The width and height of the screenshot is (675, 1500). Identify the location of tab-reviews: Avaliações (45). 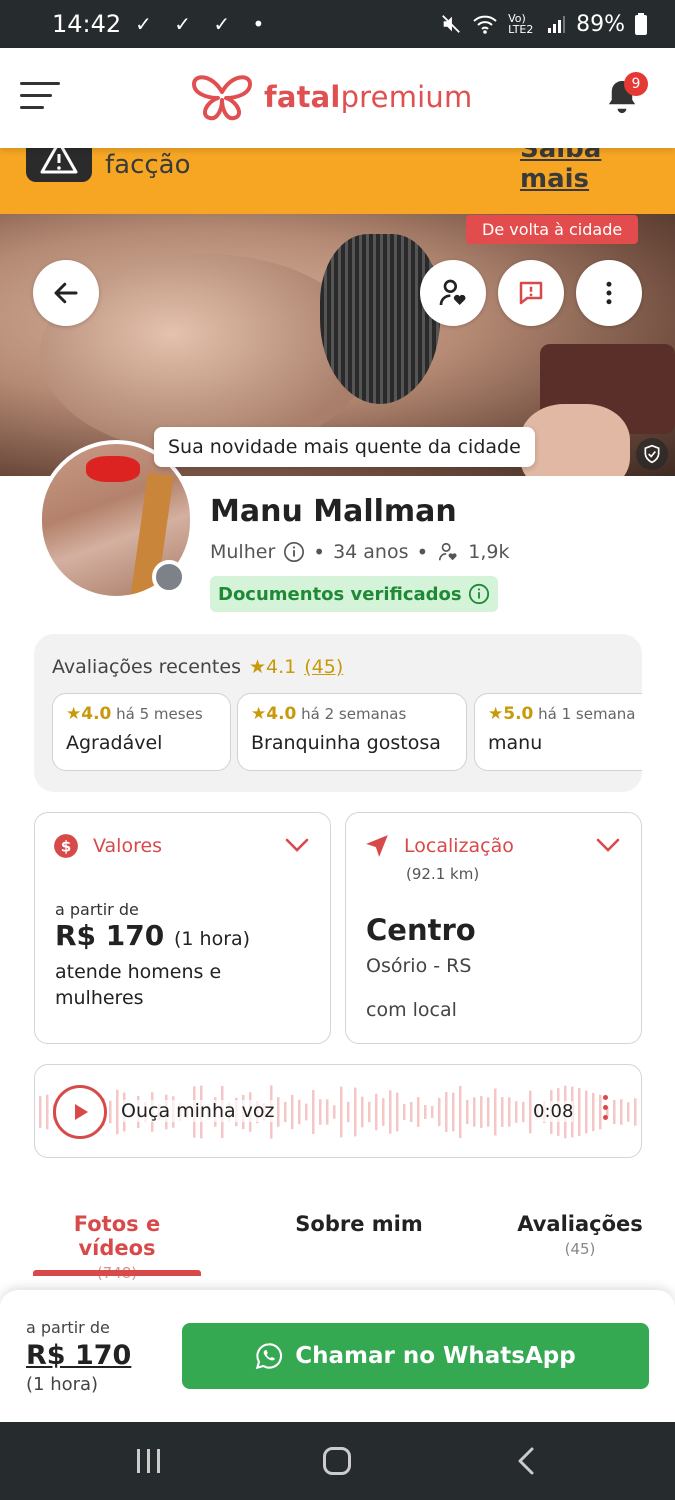
(580, 1235).